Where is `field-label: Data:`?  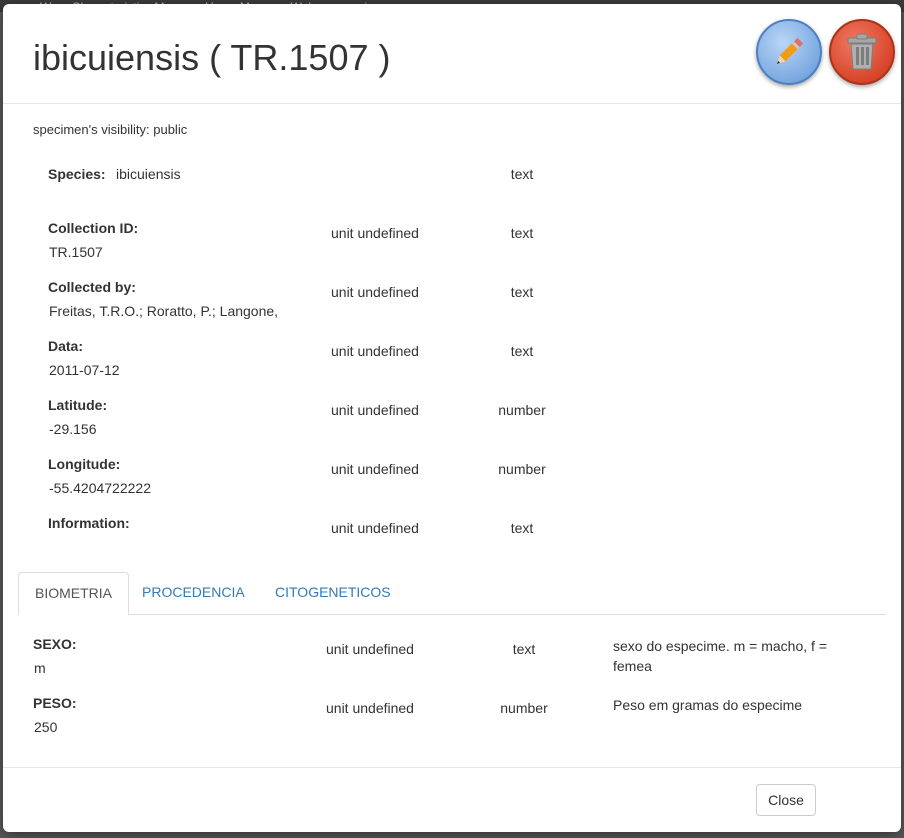
field-label: Data: is located at coordinates (66, 346).